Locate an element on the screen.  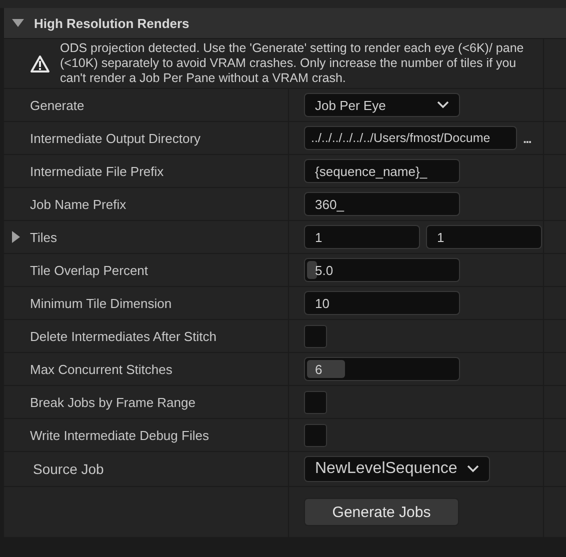
property-label: Max Concurrent Stitches is located at coordinates (101, 369).